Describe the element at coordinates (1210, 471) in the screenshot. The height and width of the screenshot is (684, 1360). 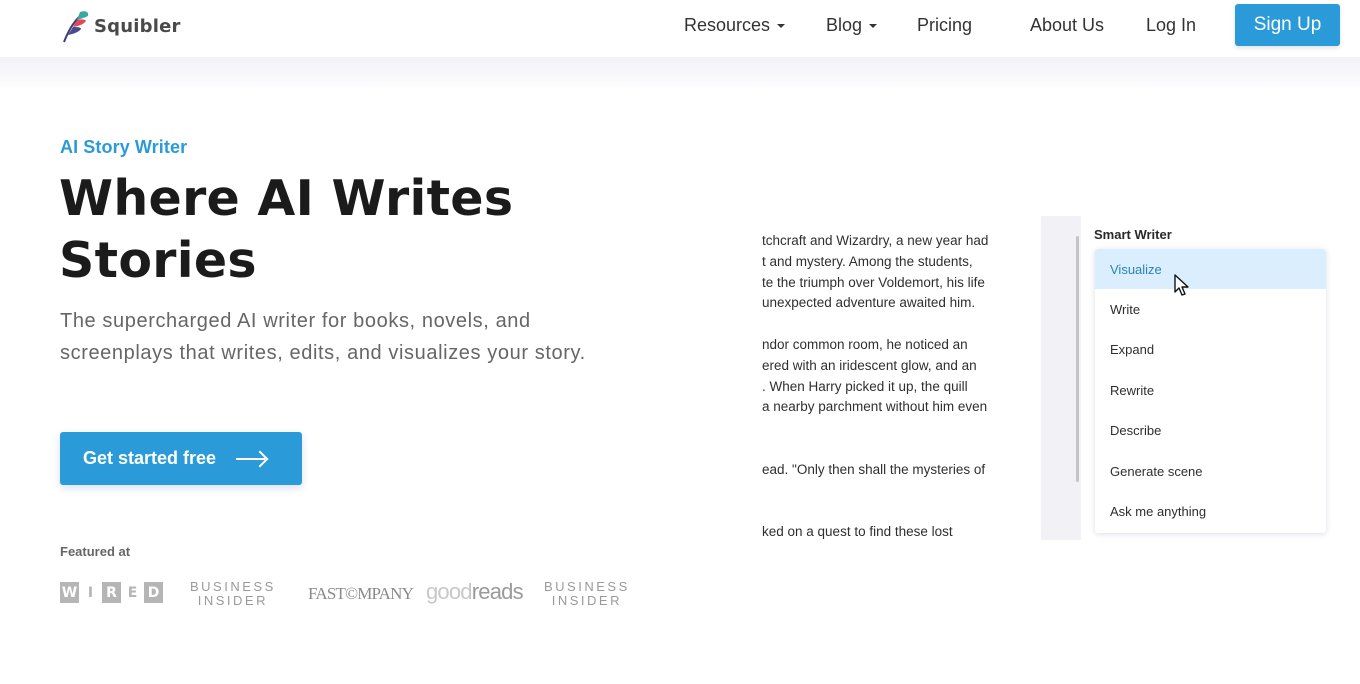
I see `menu-item-generate-scene: Generate scene` at that location.